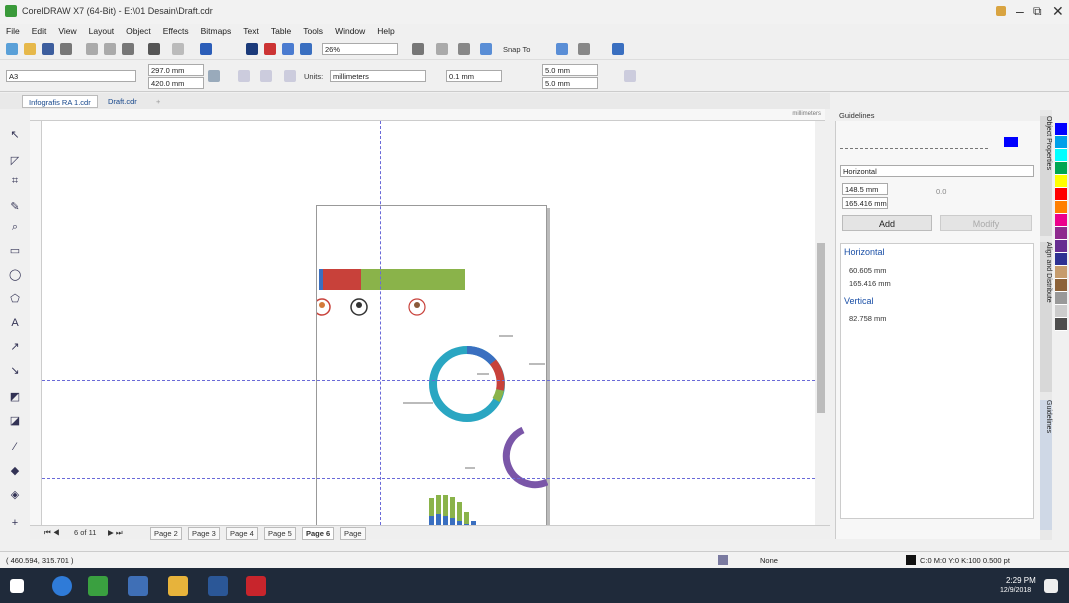 This screenshot has height=603, width=1069. Describe the element at coordinates (52, 533) in the screenshot. I see `first-page-button: ⏮ ◀` at that location.